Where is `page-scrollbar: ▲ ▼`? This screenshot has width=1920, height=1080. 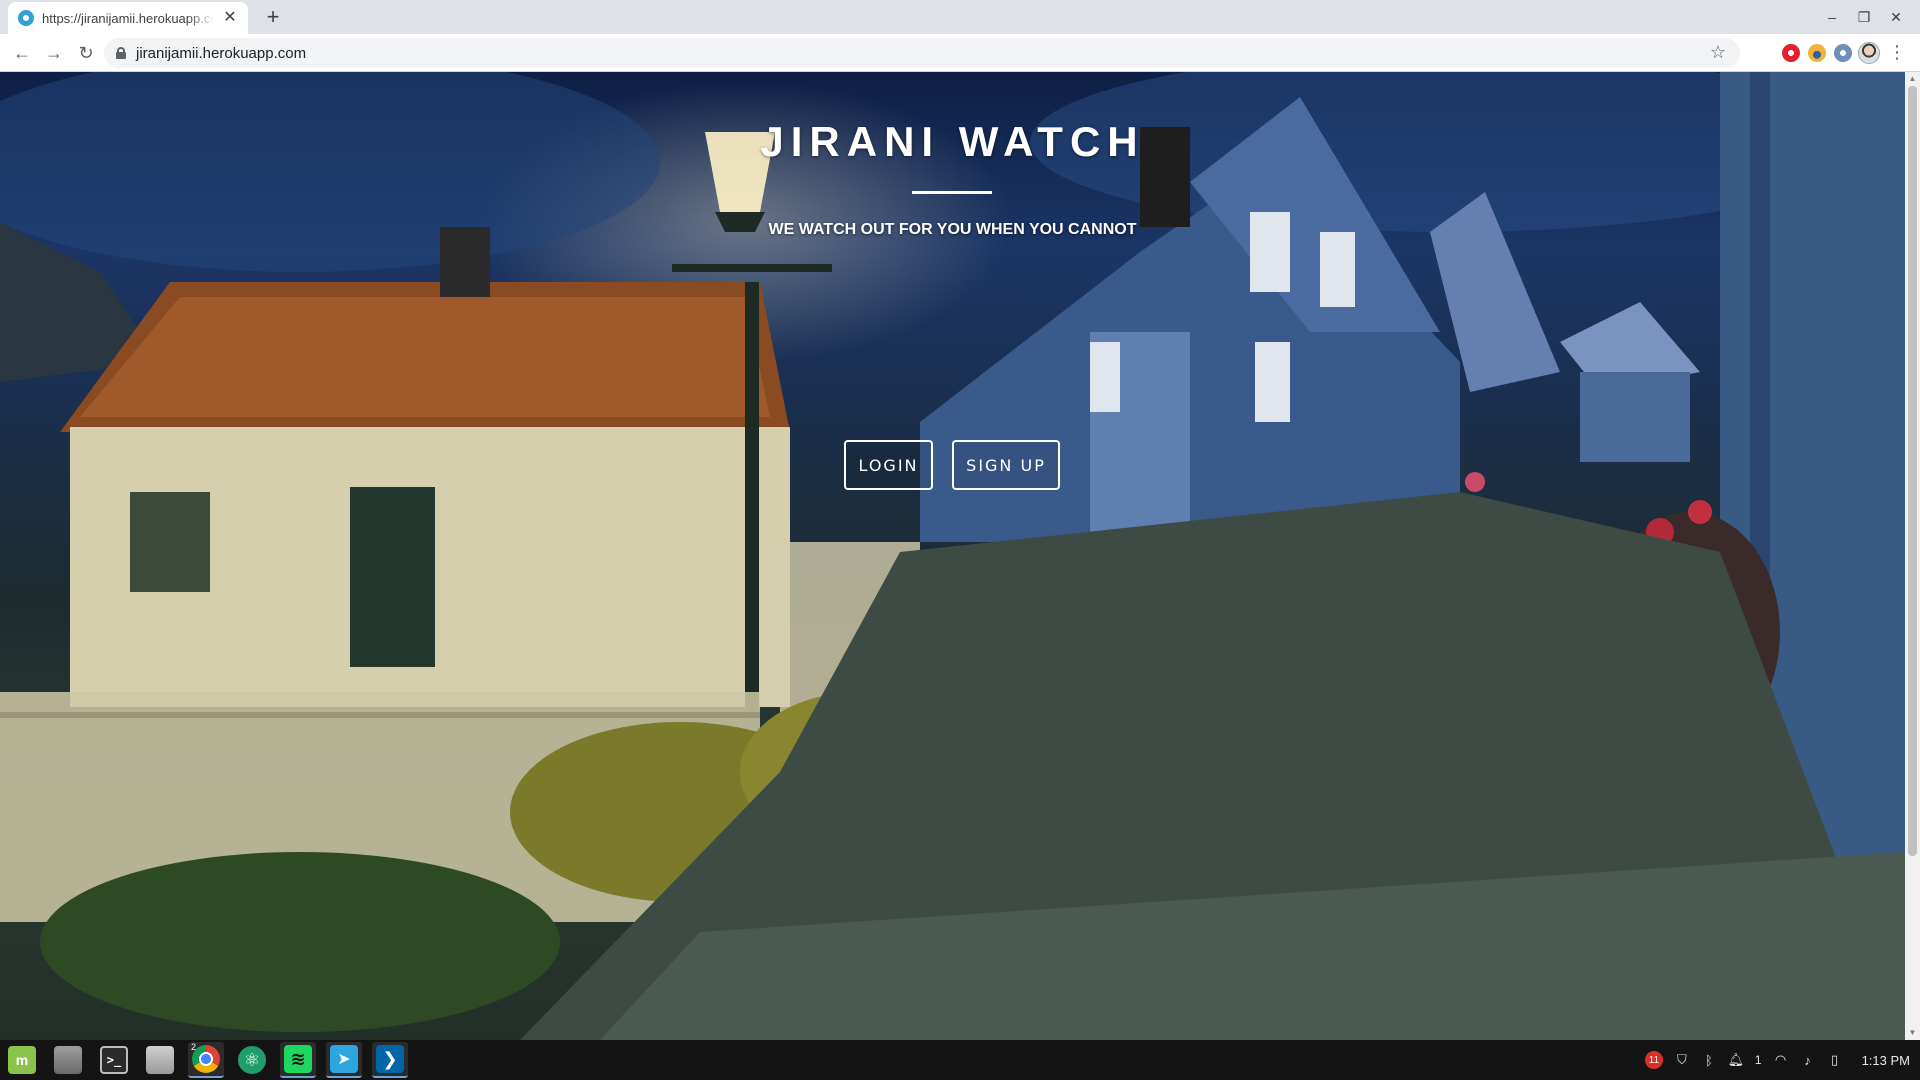
page-scrollbar: ▲ ▼ is located at coordinates (1912, 556).